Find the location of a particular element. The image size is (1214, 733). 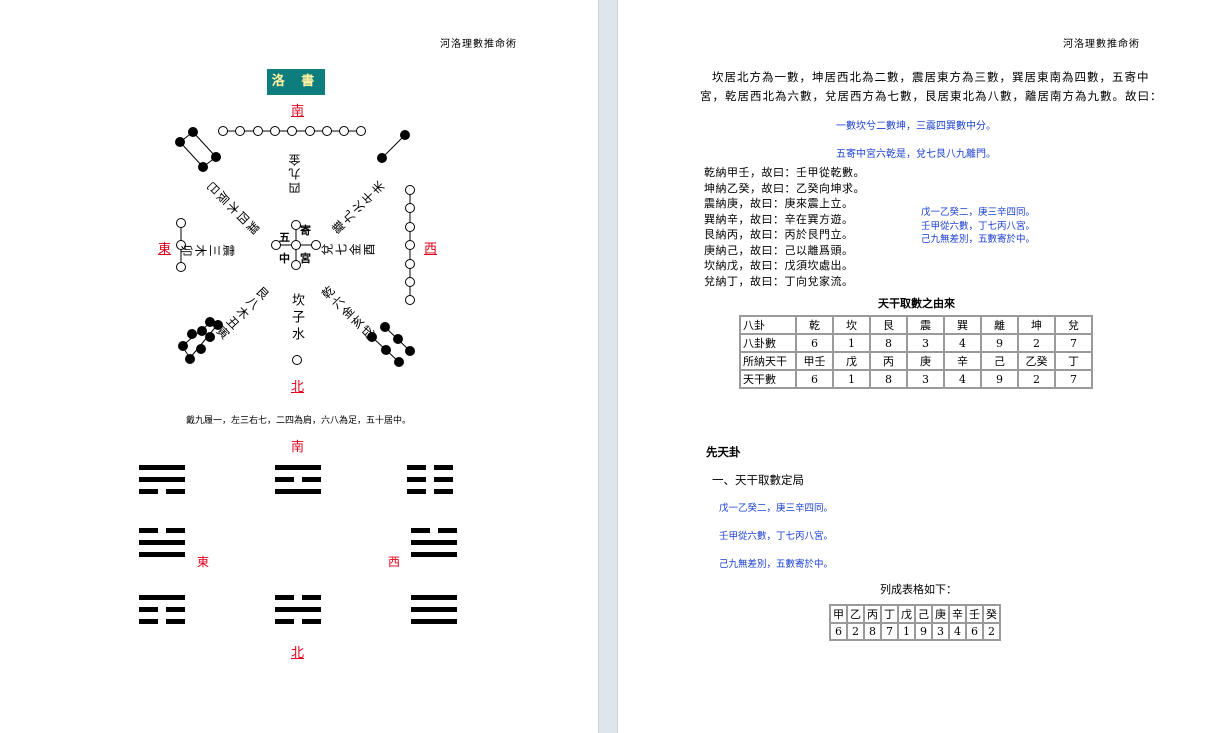

table-cell: 坤 is located at coordinates (1036, 325).